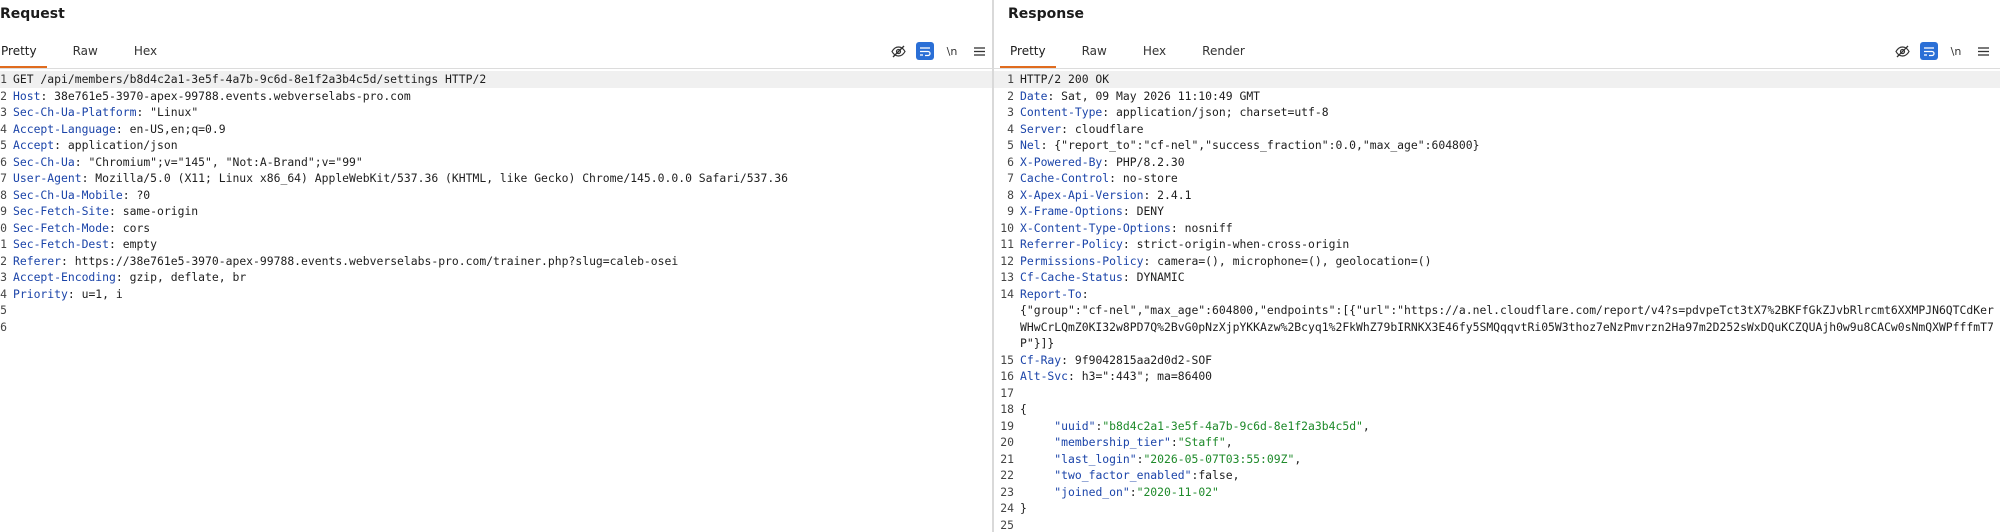 The image size is (2000, 532). I want to click on editor-line: 17, so click(1497, 393).